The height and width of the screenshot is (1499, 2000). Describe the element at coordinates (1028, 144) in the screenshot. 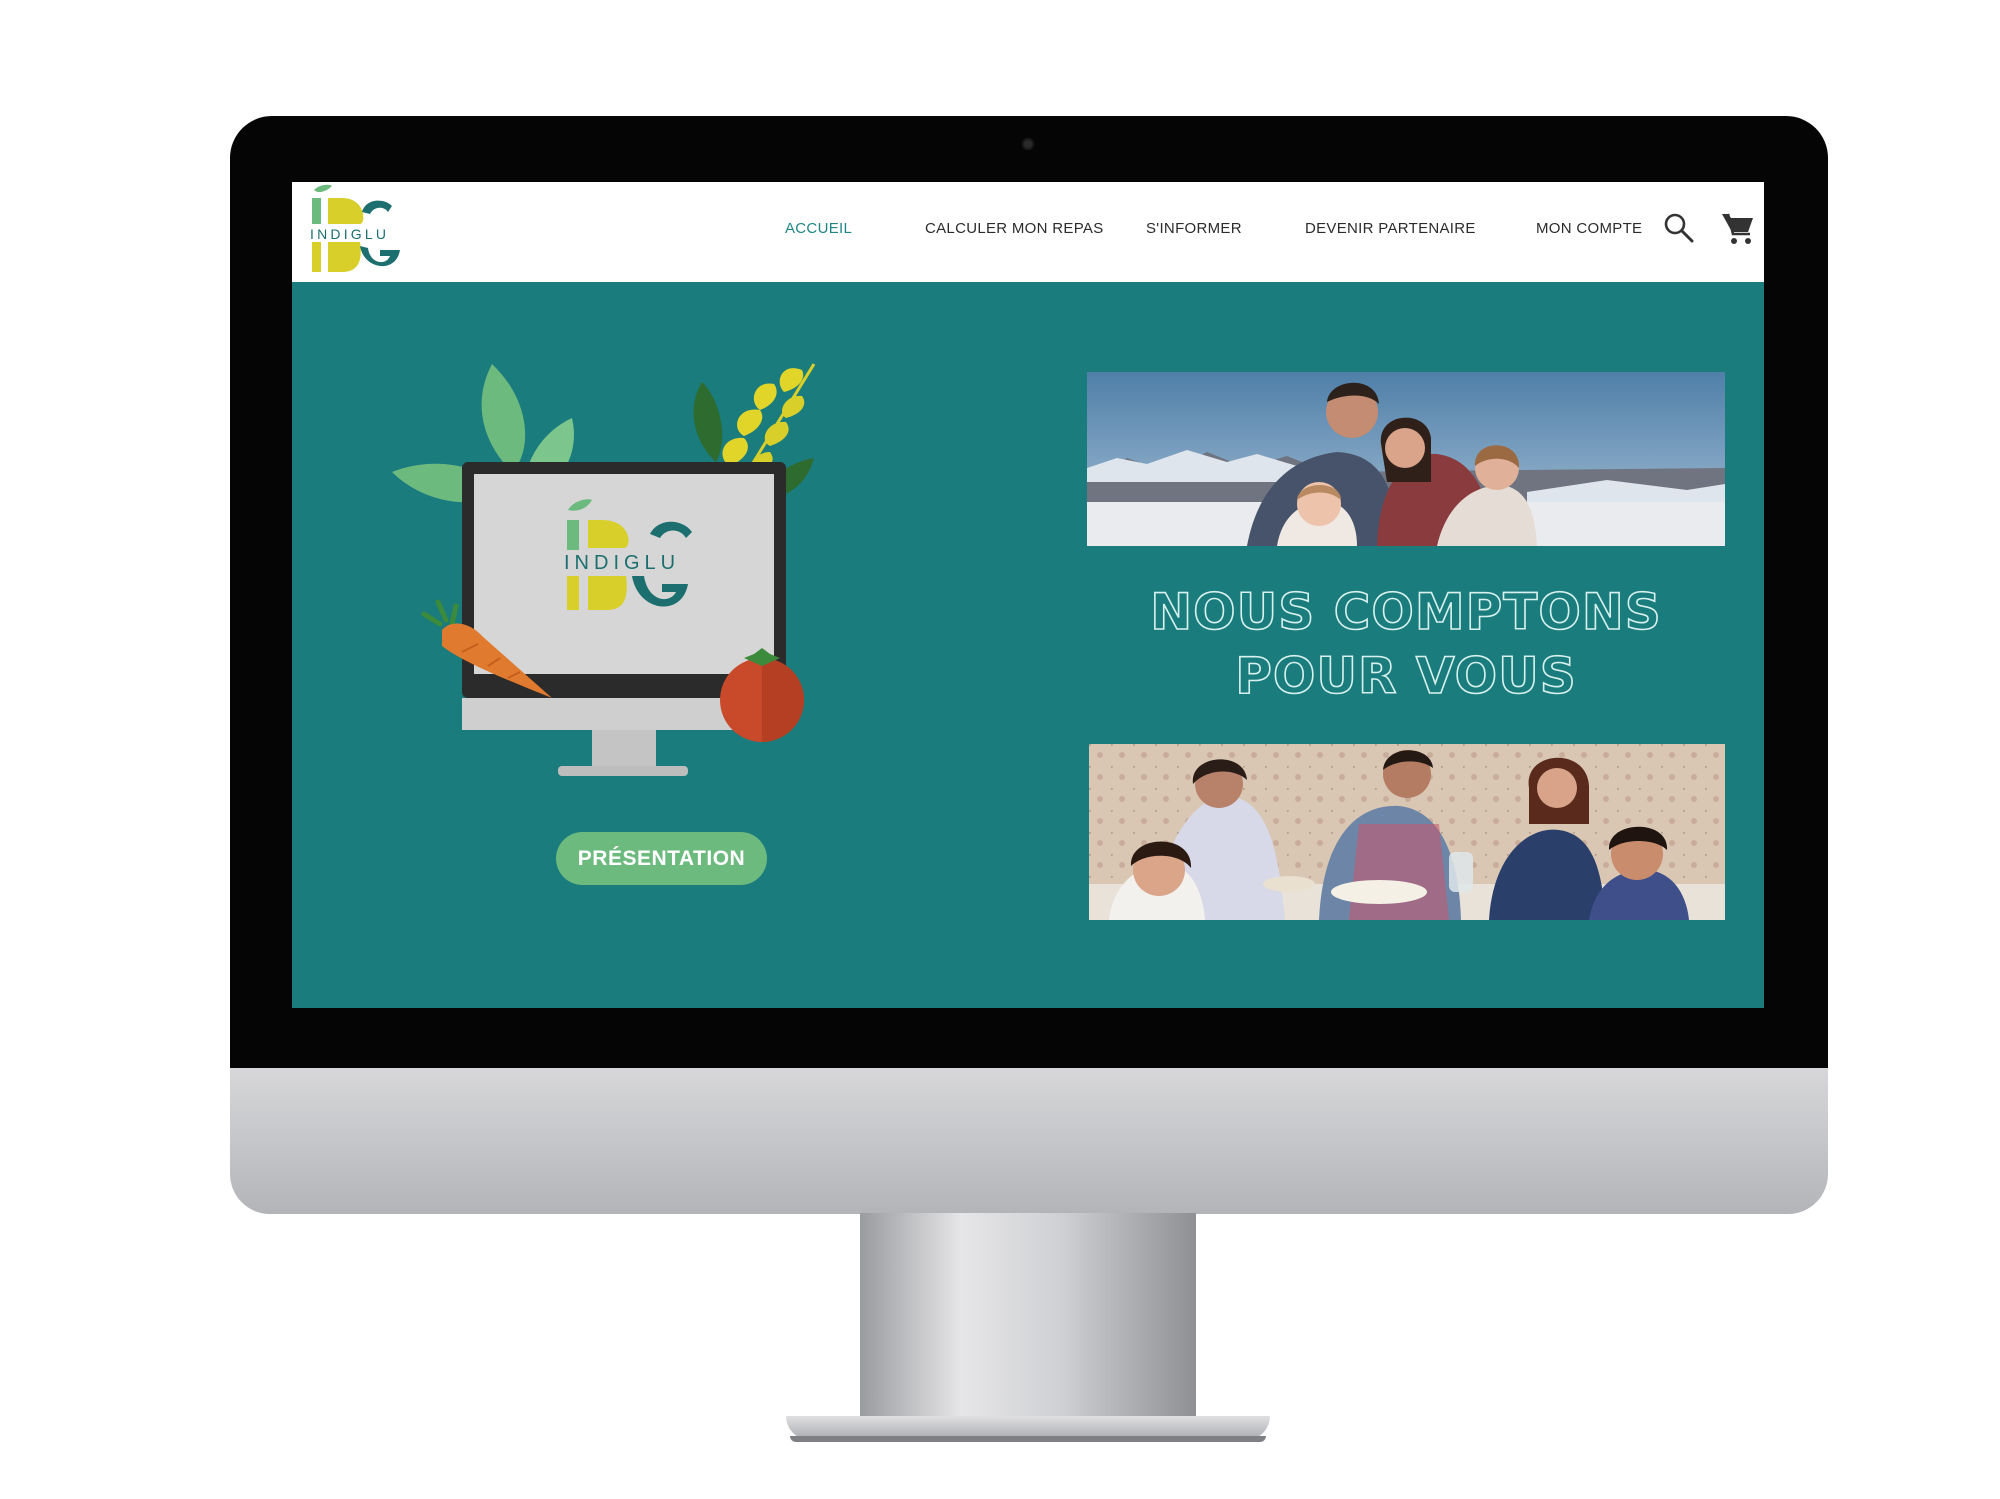

I see `webcam` at that location.